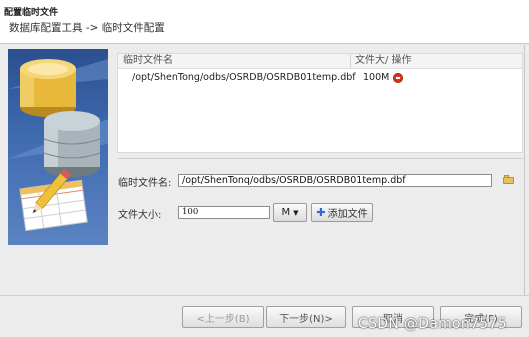 The image size is (529, 337). What do you see at coordinates (145, 183) in the screenshot?
I see `file-name-label: 临时文件名:` at bounding box center [145, 183].